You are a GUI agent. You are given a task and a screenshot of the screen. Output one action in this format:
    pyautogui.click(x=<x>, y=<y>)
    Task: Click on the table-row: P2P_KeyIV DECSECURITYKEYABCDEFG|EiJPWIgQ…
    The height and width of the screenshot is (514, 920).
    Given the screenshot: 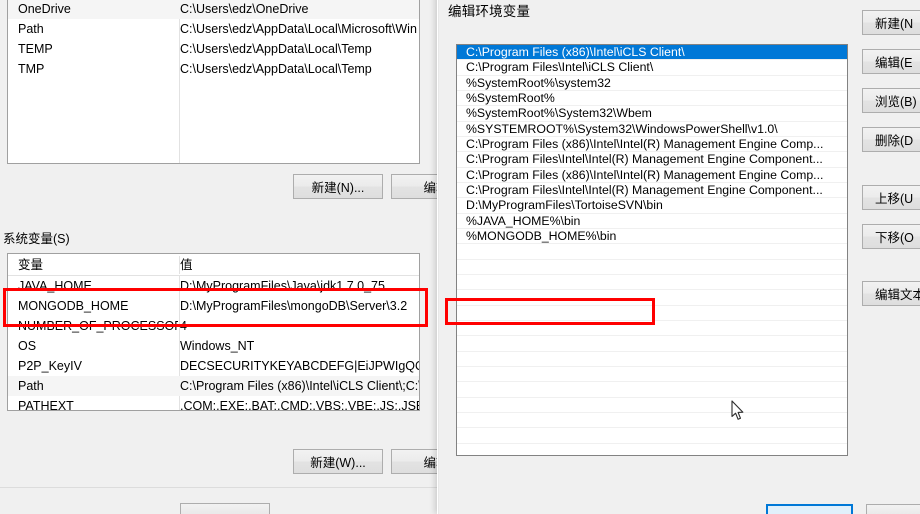 What is the action you would take?
    pyautogui.click(x=213, y=366)
    